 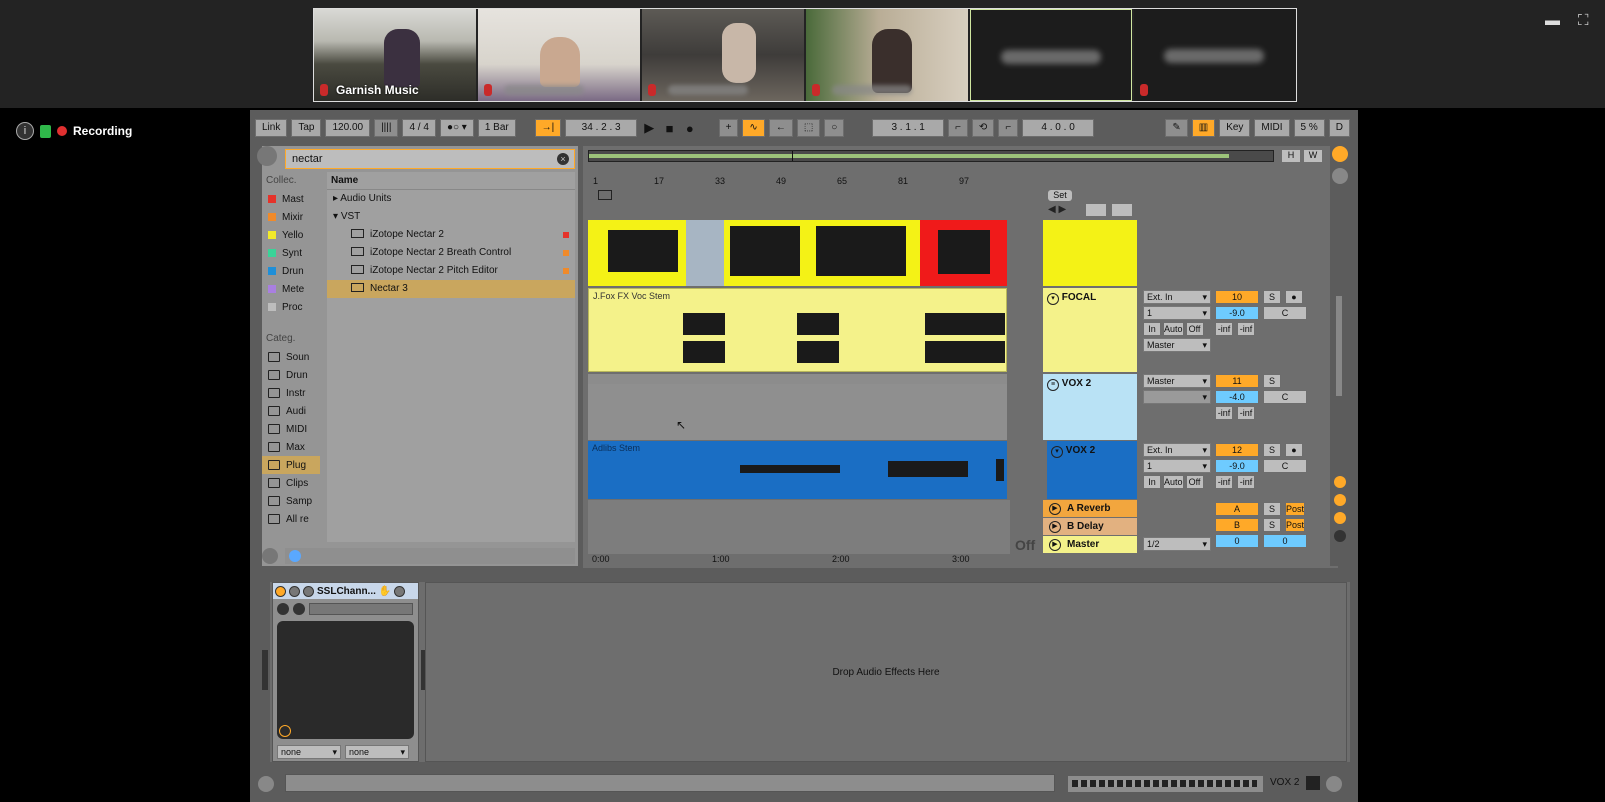 I want to click on computer-keyboard-icon: ▥, so click(x=1203, y=128).